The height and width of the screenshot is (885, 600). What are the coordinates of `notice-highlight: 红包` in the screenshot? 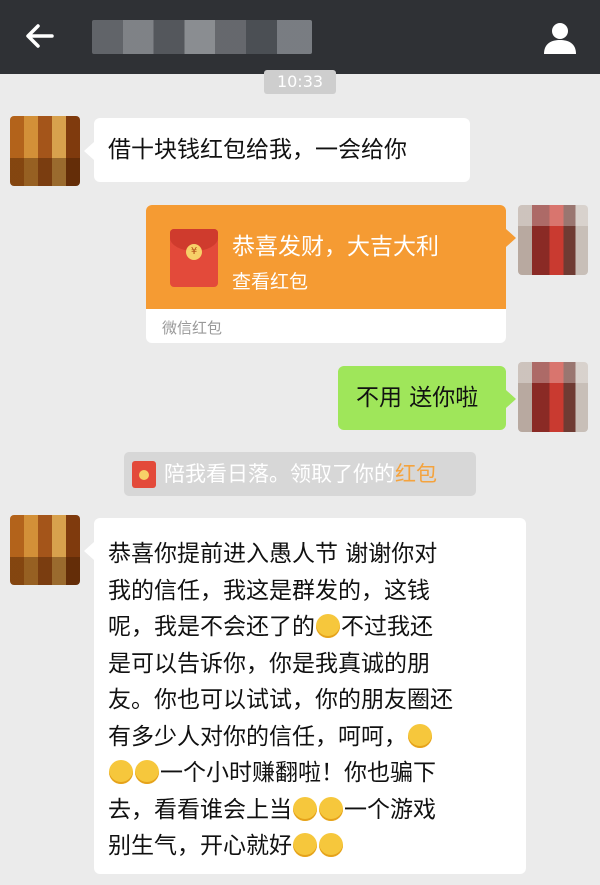 It's located at (416, 474).